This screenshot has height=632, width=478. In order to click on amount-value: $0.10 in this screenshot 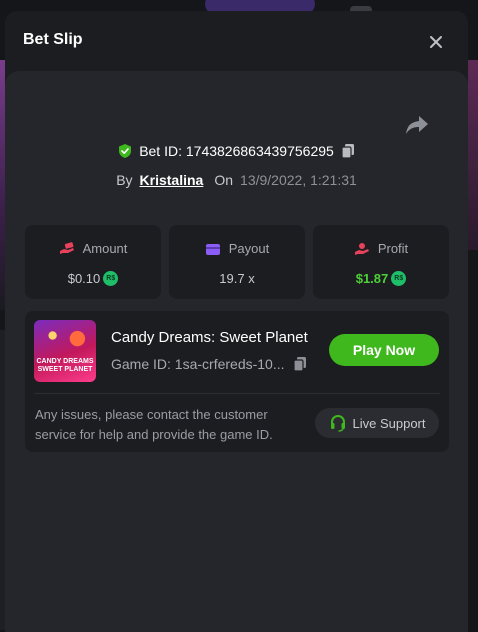, I will do `click(84, 278)`.